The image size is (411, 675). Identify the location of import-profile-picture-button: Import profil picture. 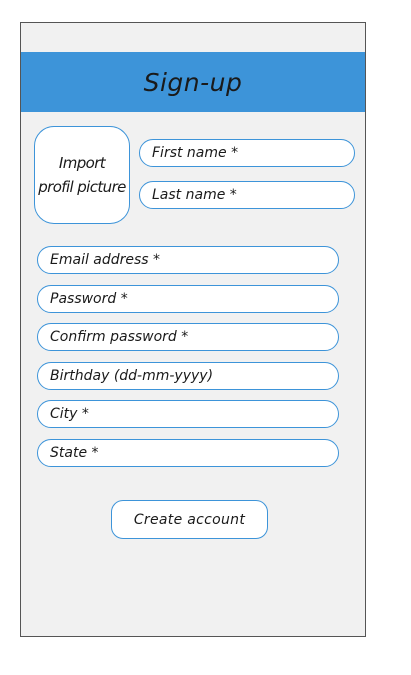
(82, 175).